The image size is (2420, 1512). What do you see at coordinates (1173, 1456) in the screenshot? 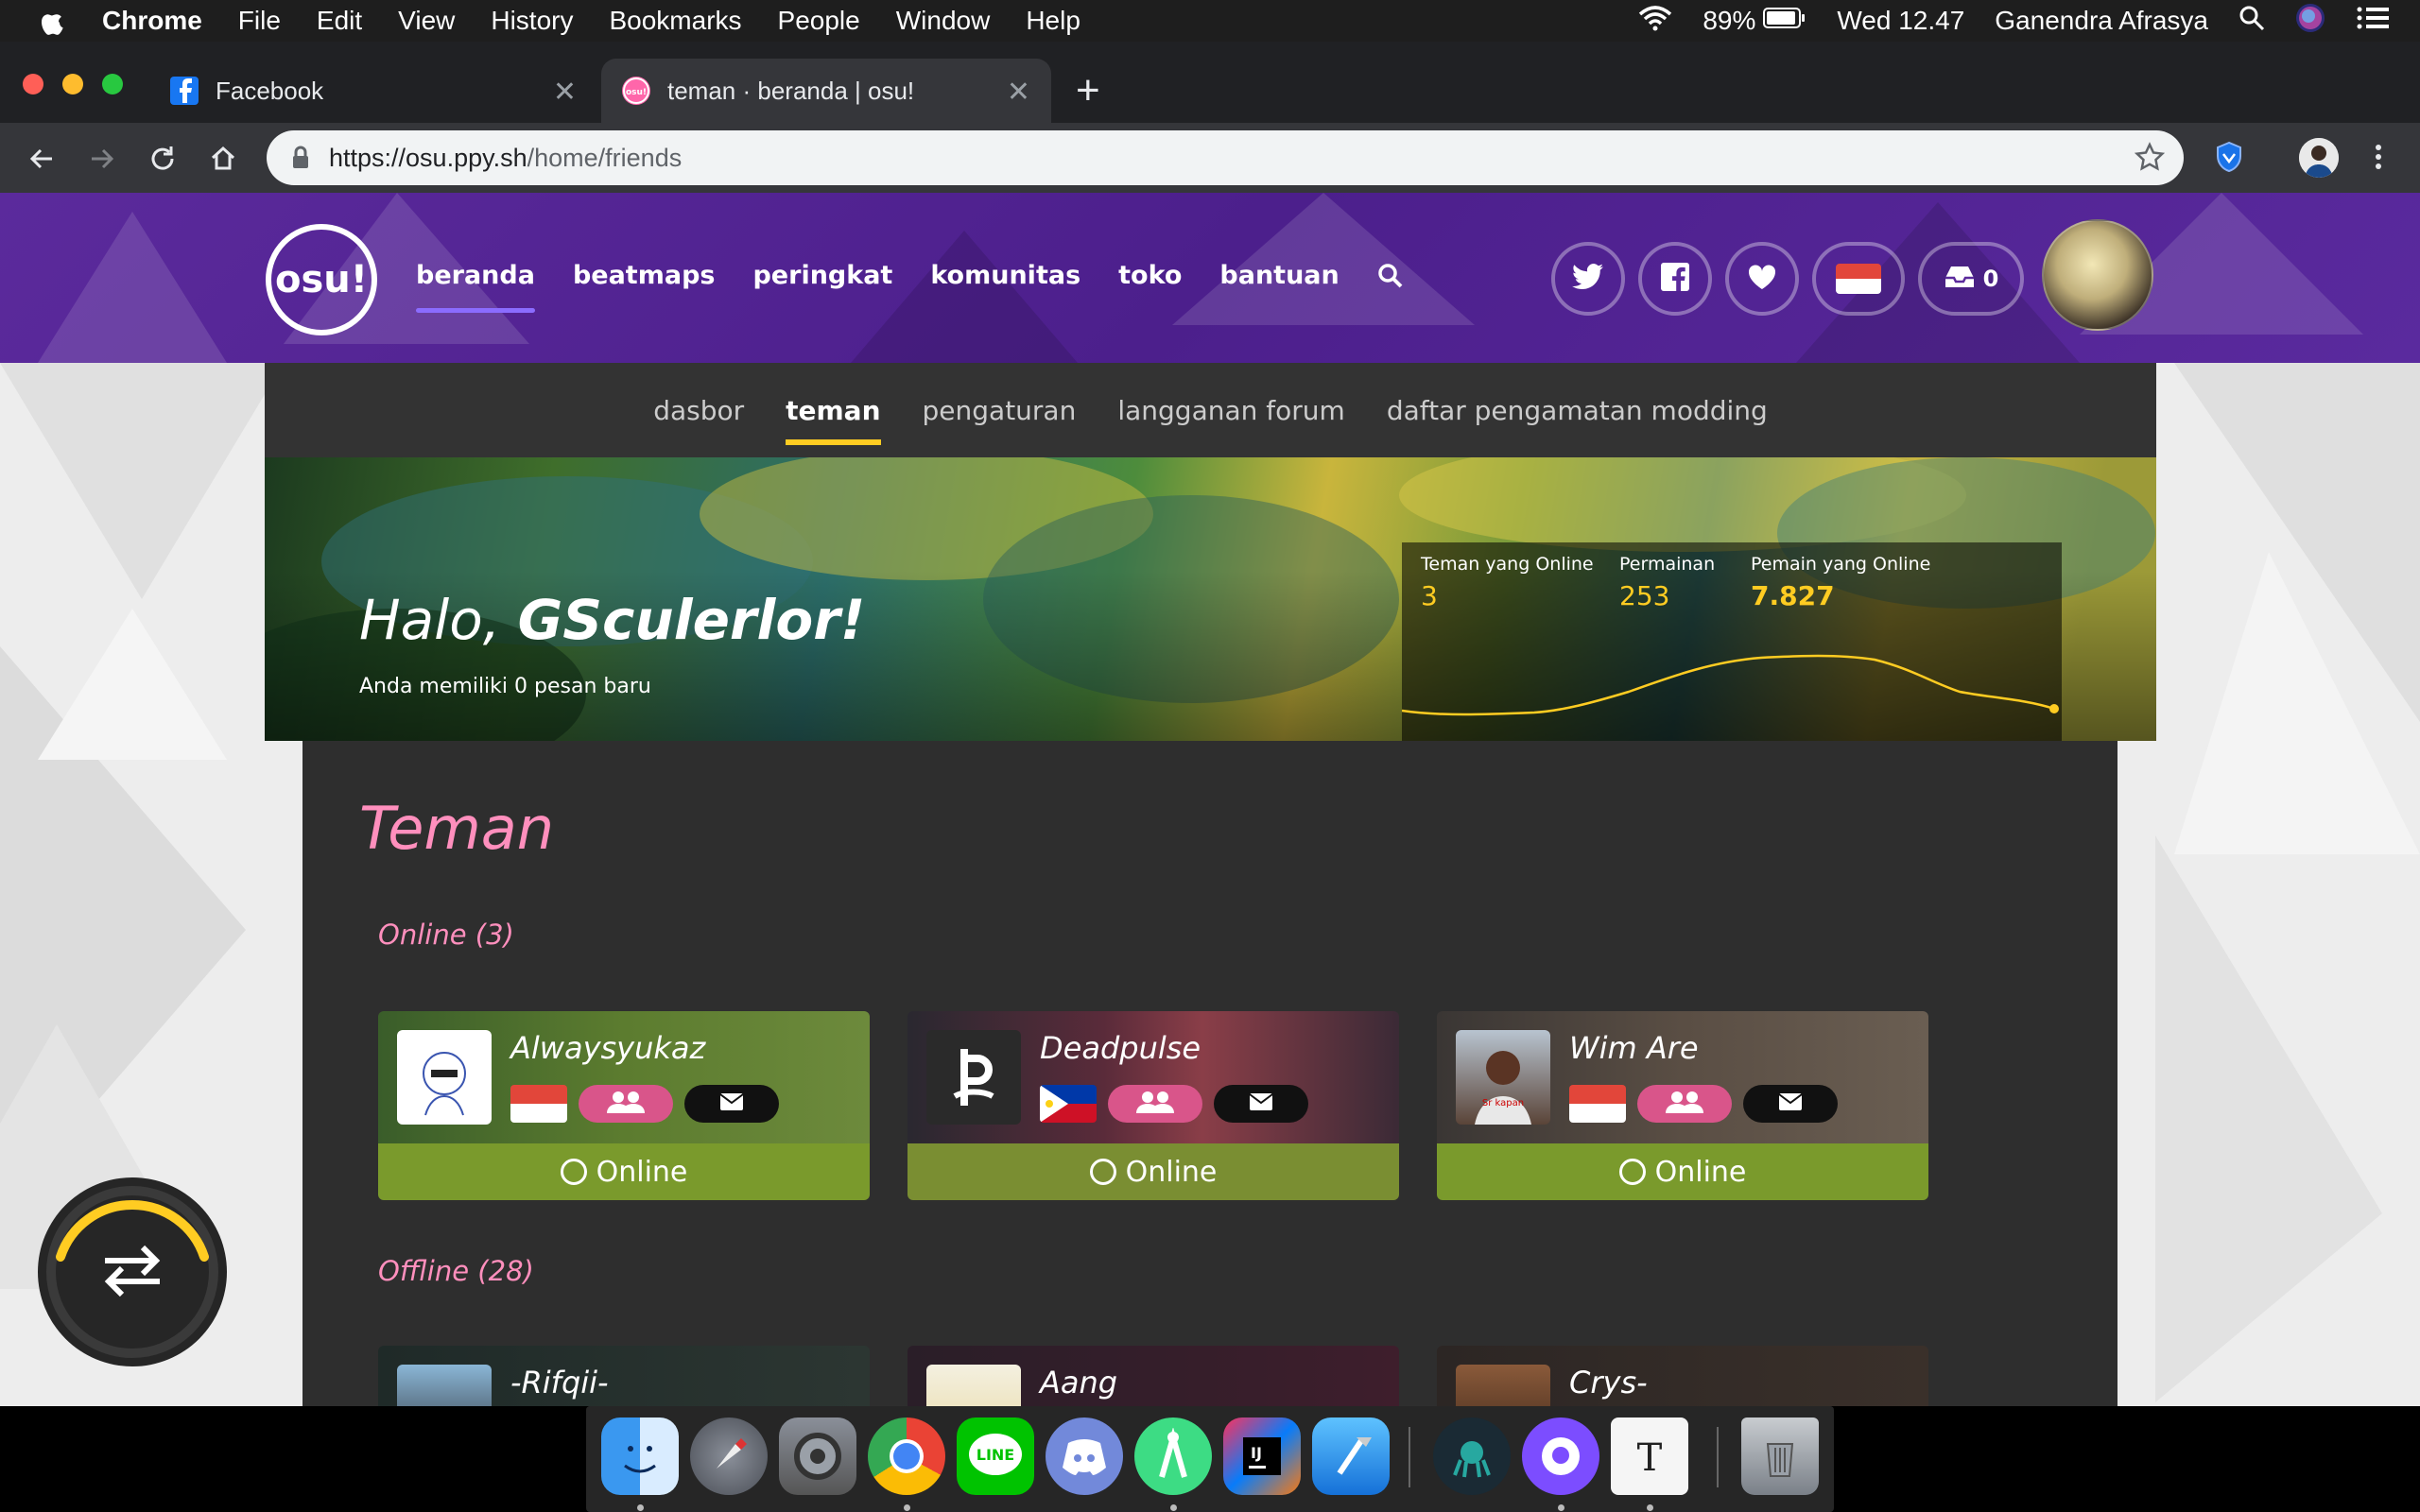
I see `android-studio-icon` at bounding box center [1173, 1456].